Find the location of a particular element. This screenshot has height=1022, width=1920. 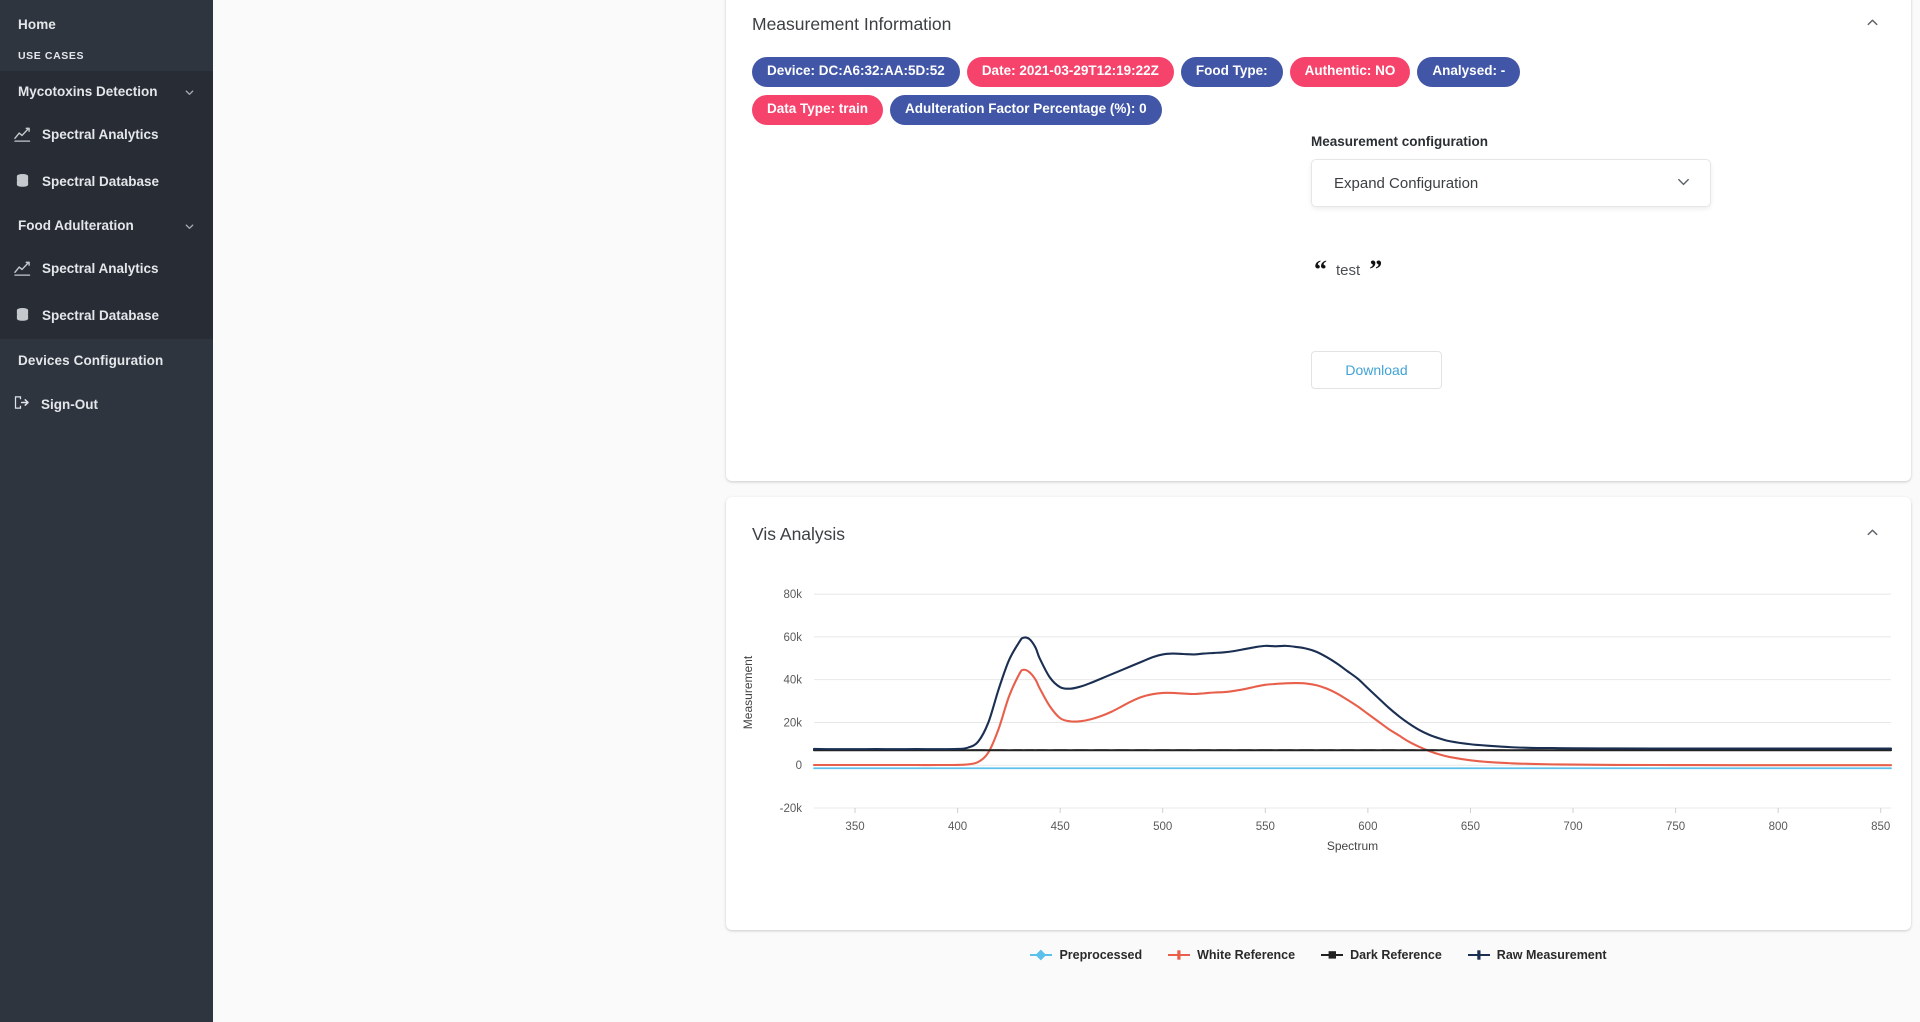

legend-label: Preprocessed is located at coordinates (1101, 955).